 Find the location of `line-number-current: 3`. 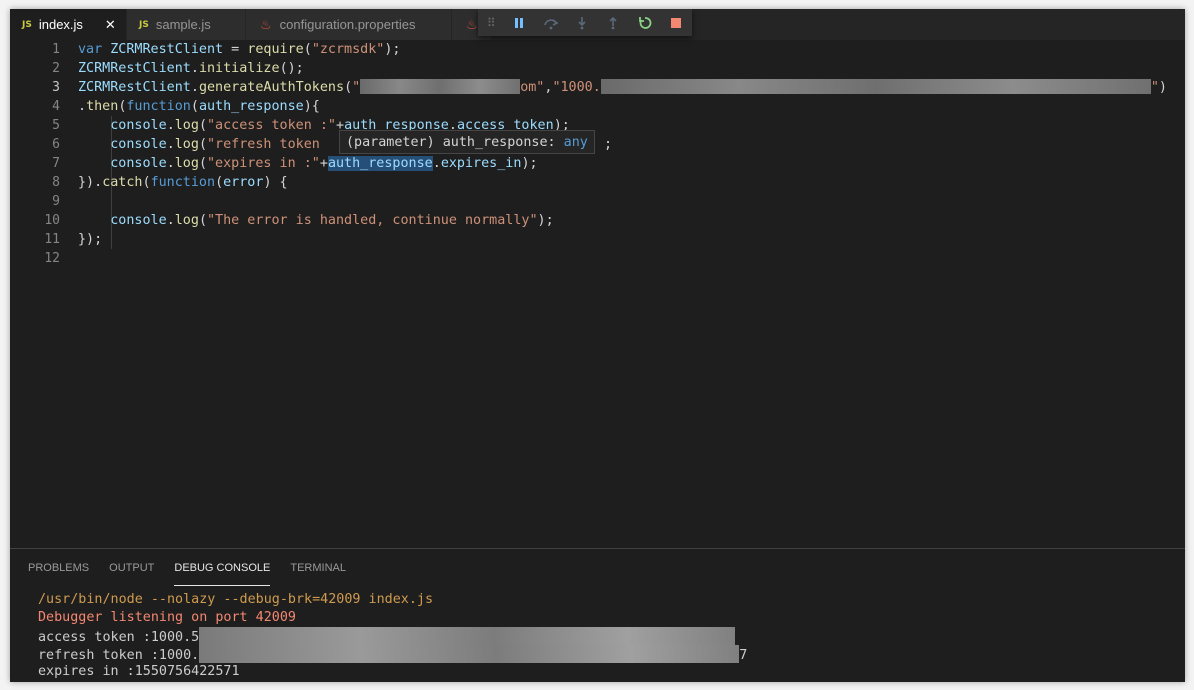

line-number-current: 3 is located at coordinates (56, 87).